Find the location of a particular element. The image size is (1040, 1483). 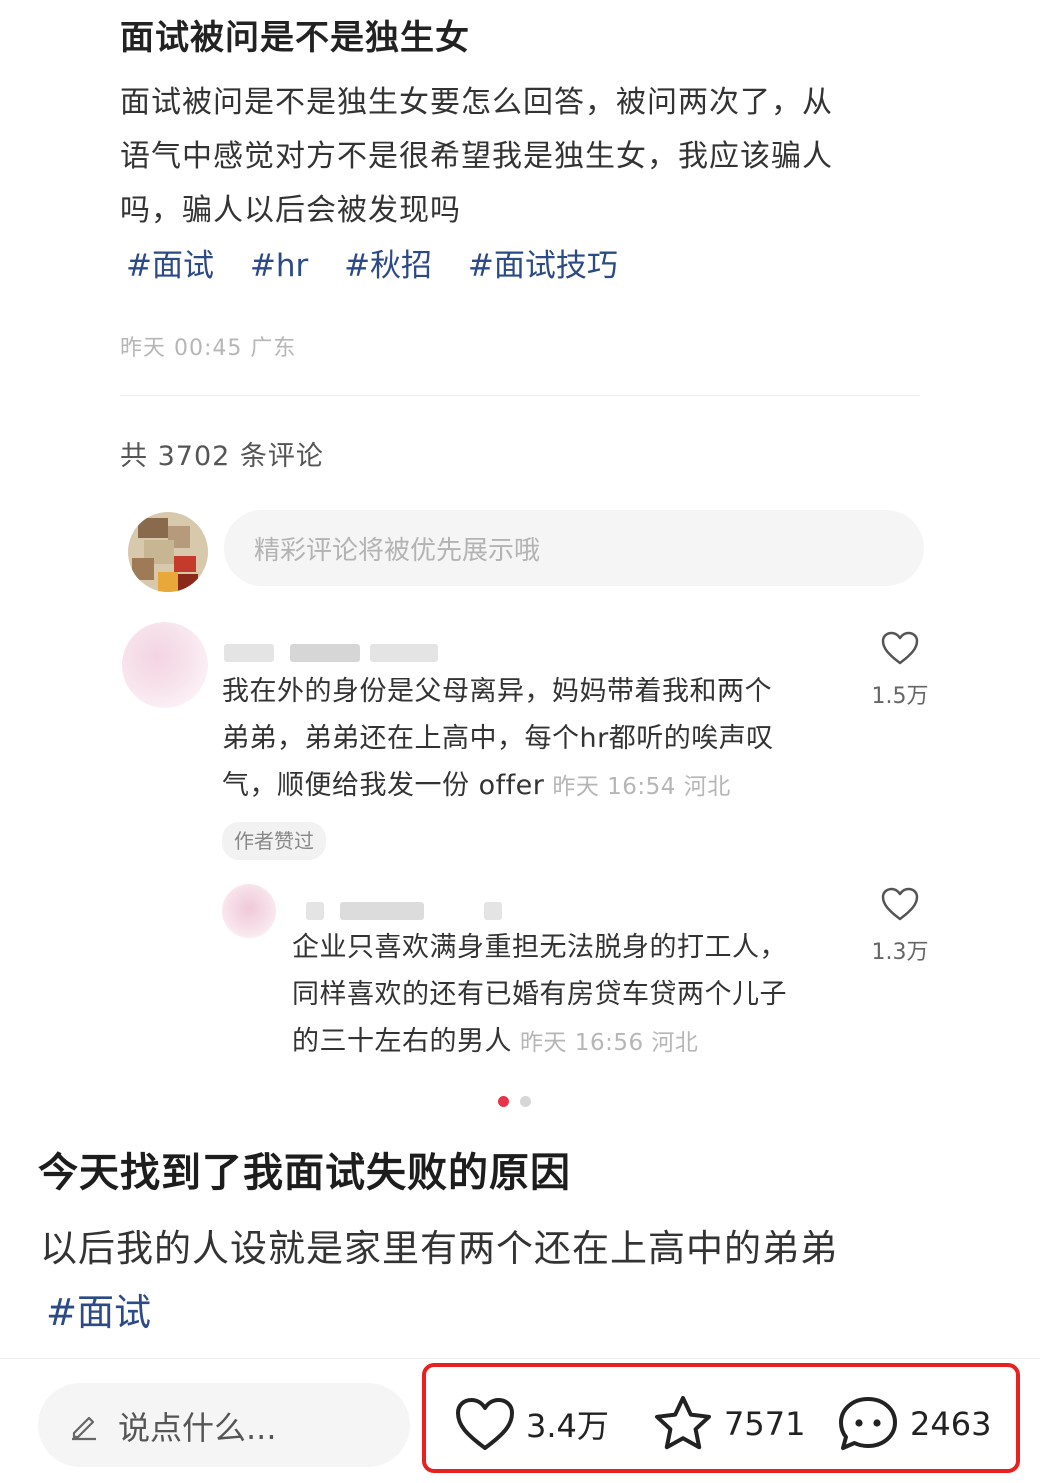

comment-button: 2463 is located at coordinates (913, 1424).